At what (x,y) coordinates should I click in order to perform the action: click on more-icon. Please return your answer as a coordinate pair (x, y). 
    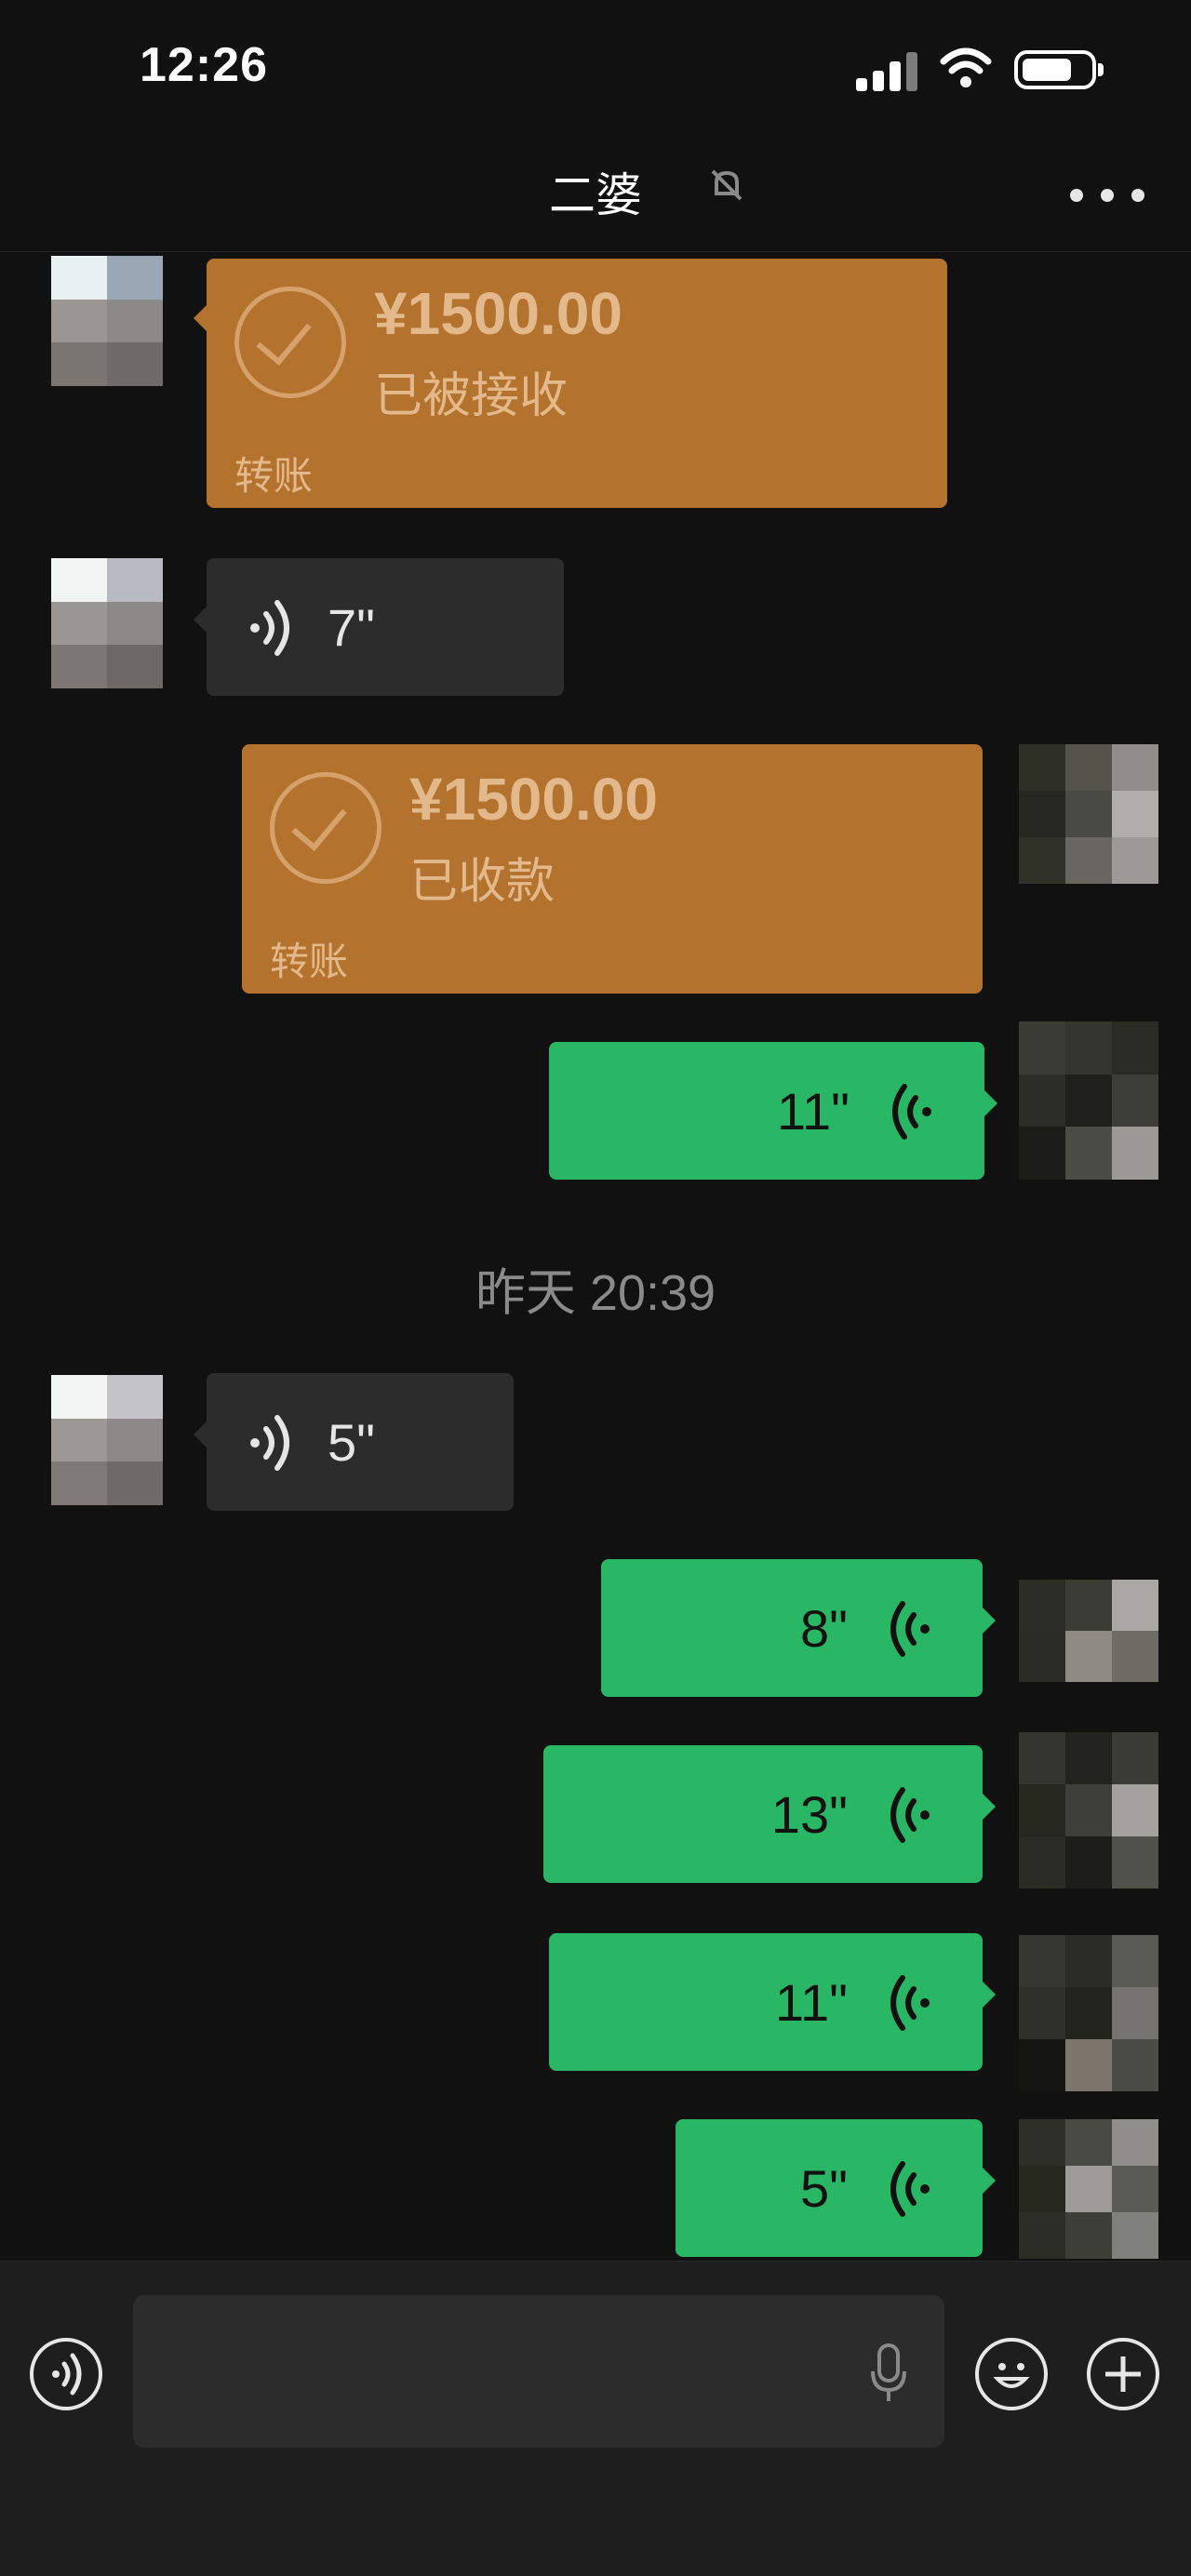
    Looking at the image, I should click on (1107, 195).